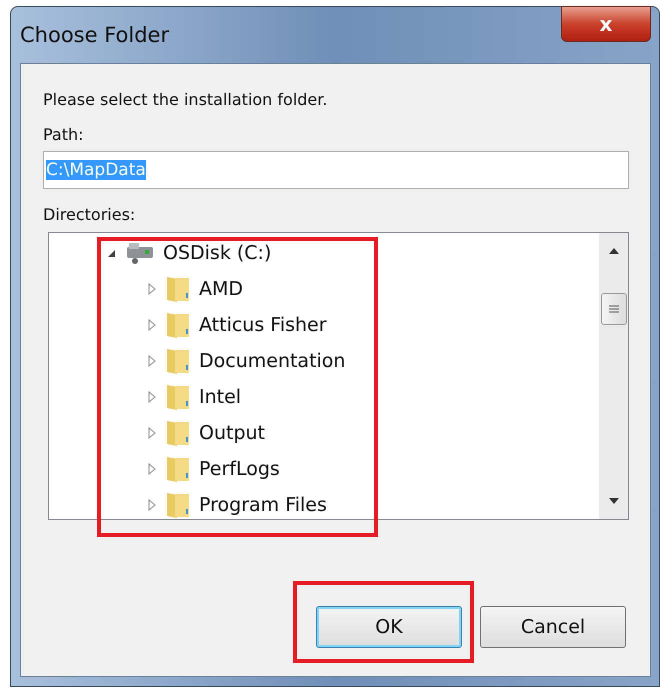 The width and height of the screenshot is (665, 689). Describe the element at coordinates (614, 251) in the screenshot. I see `scroll-up-icon` at that location.